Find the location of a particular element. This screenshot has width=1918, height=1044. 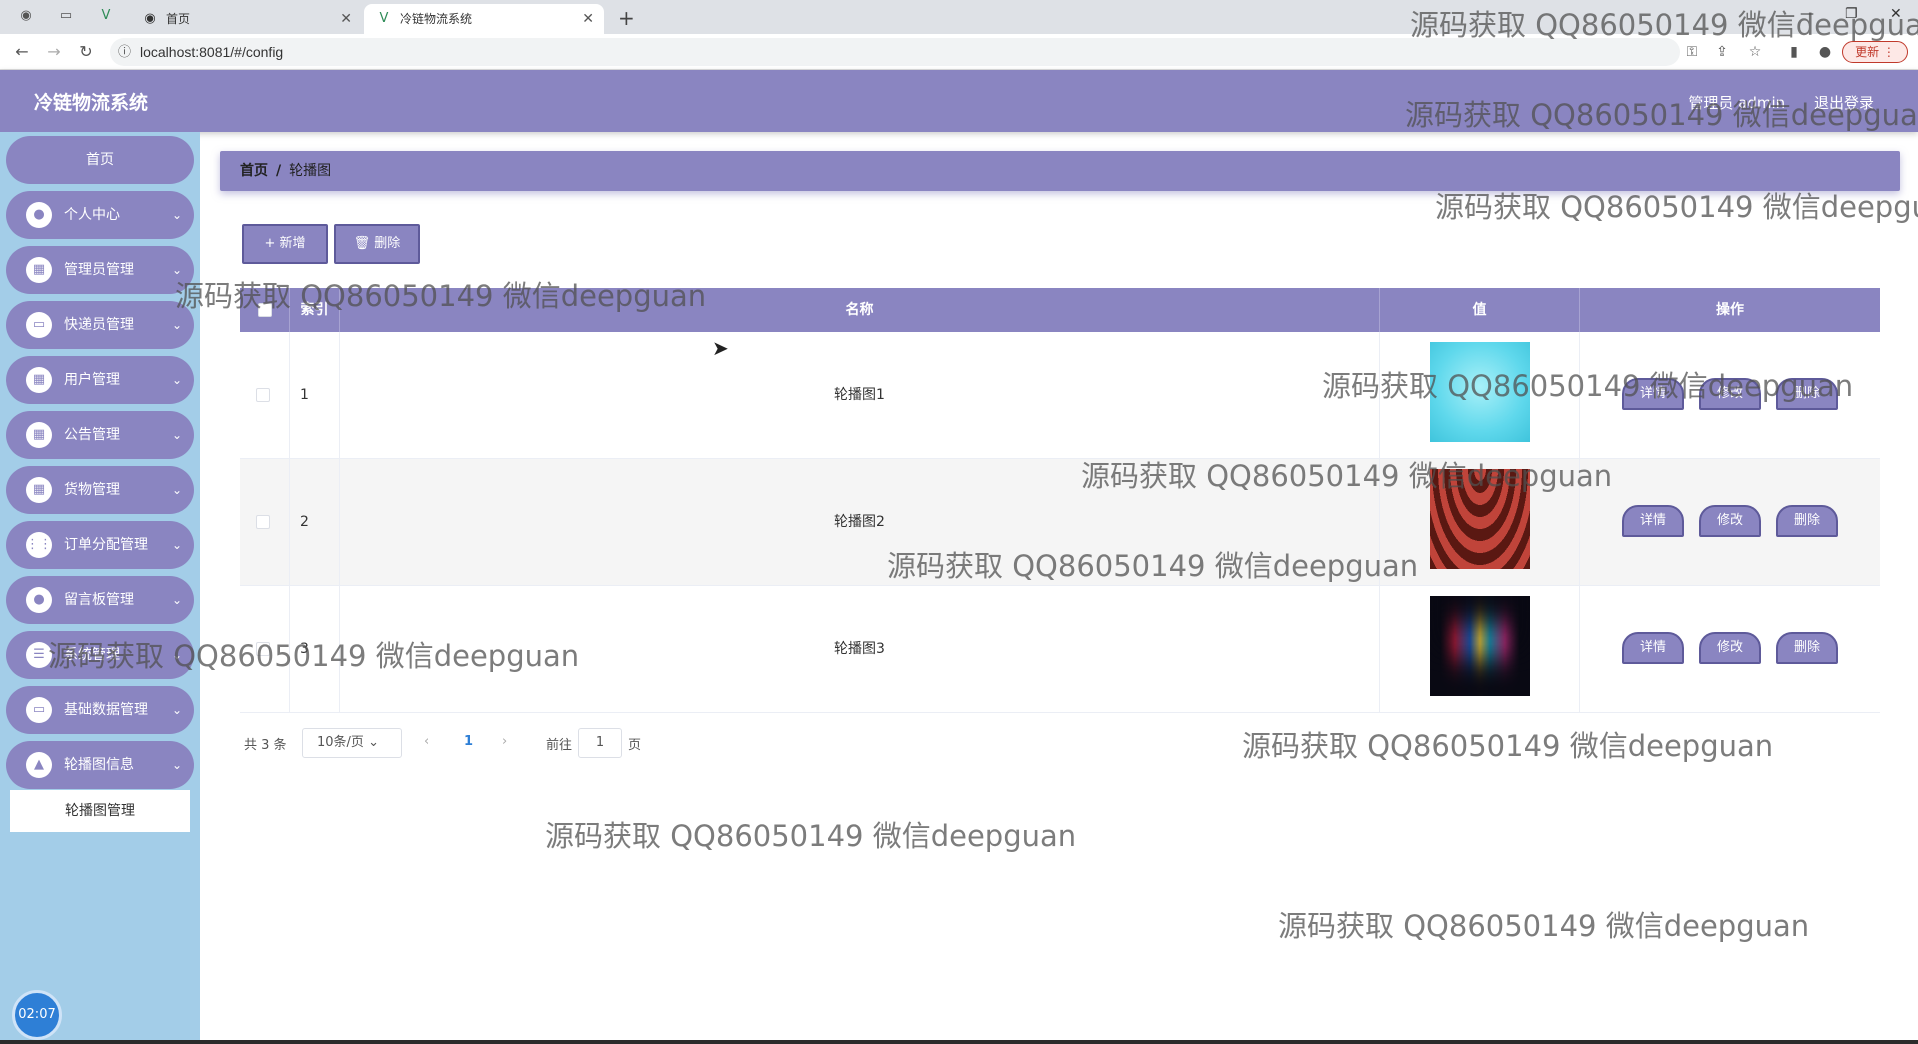

sidebar-item-messages: ● 留言板管理 ⌄ is located at coordinates (100, 600).